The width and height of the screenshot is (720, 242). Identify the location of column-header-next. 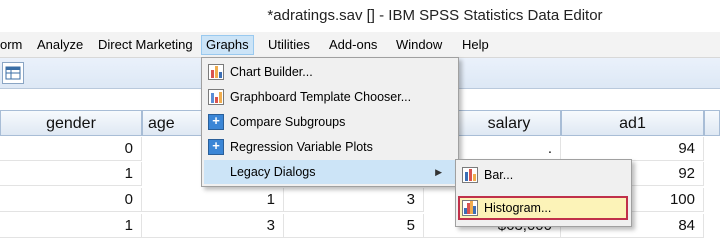
(712, 123).